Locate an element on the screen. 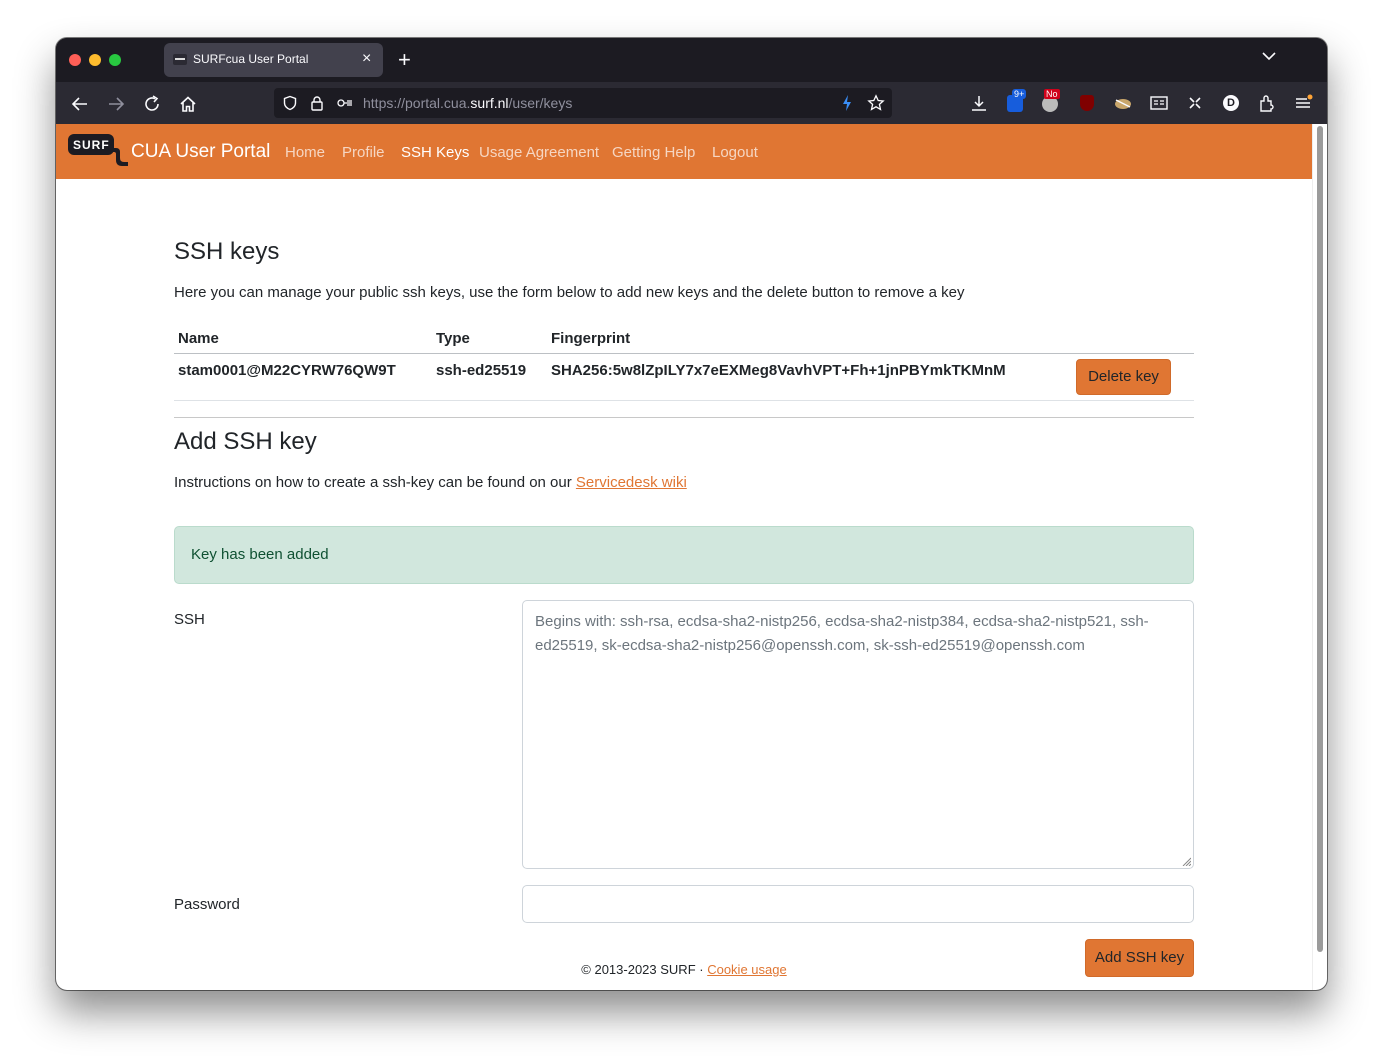 The height and width of the screenshot is (1064, 1383). browser-tab: SURFcua User Portal × is located at coordinates (273, 60).